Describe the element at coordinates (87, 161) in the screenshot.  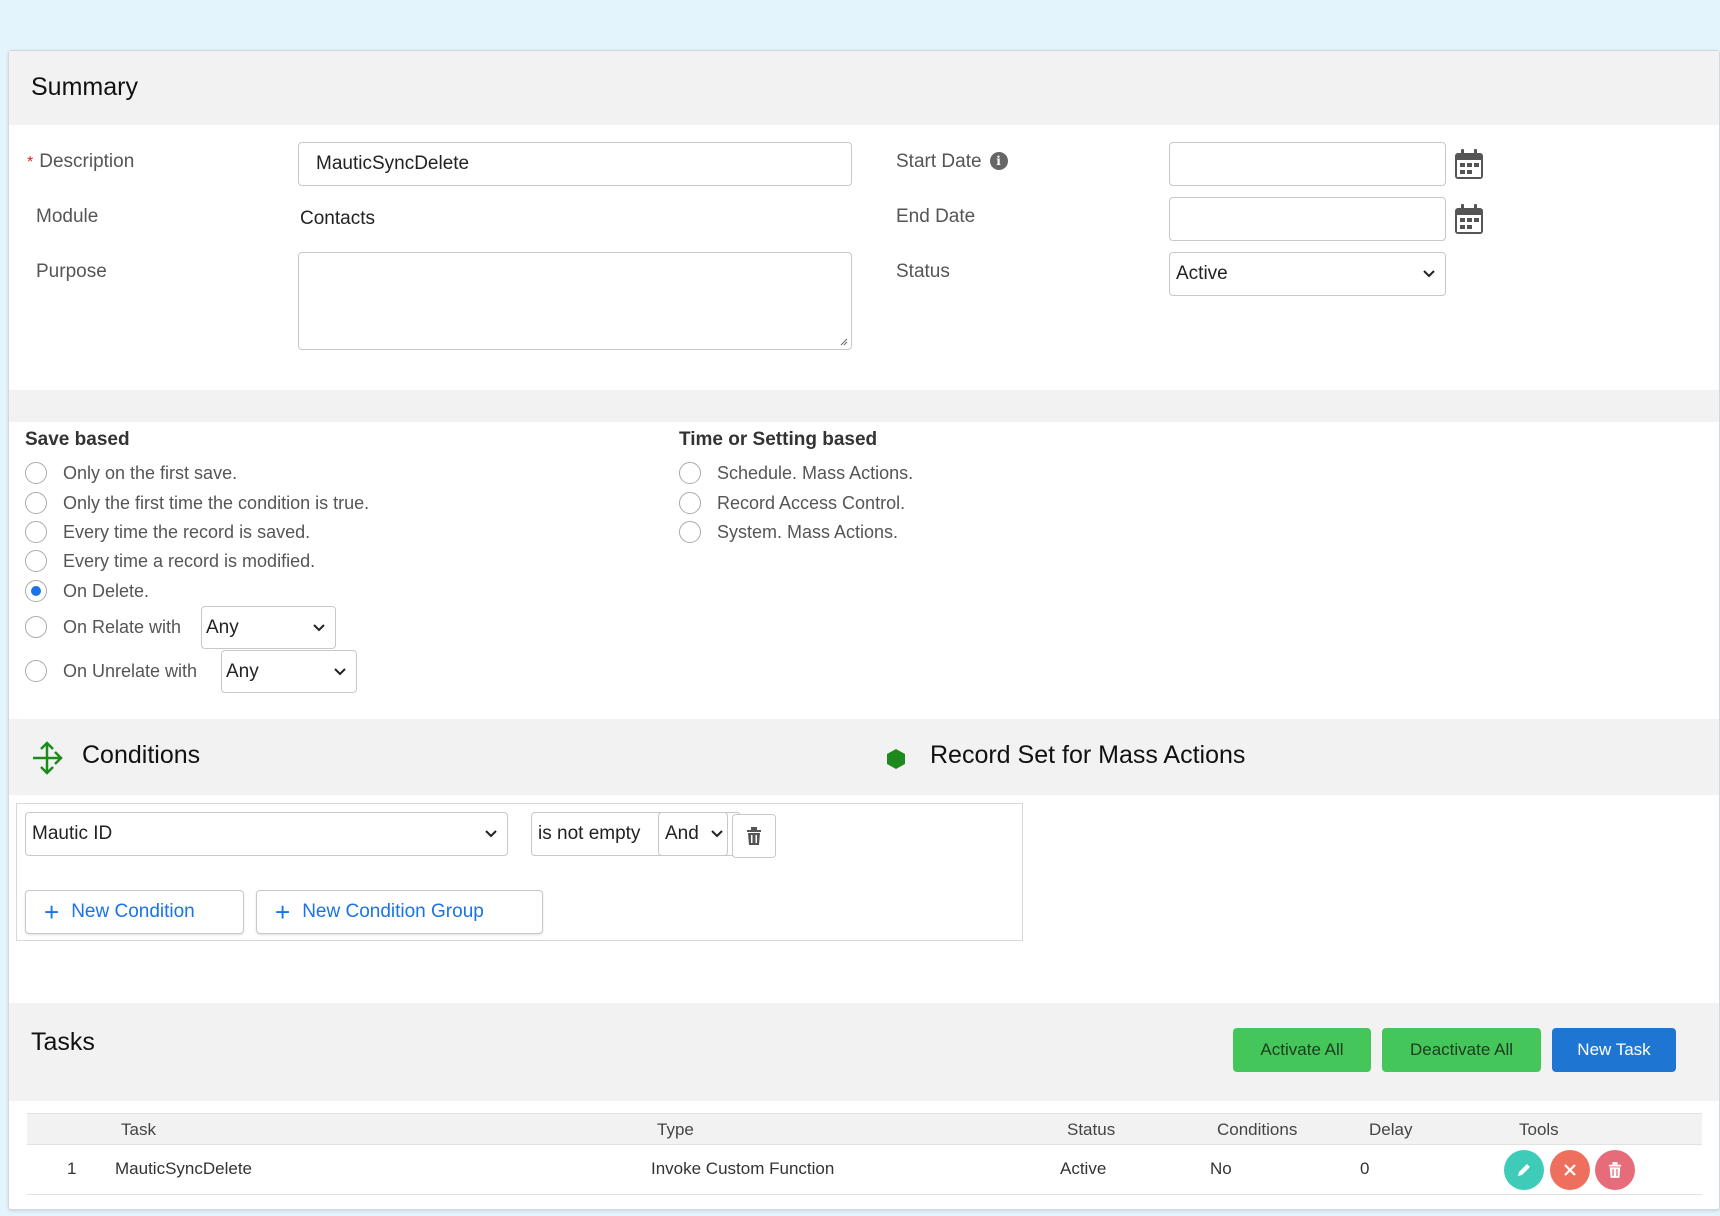
I see `description-label-text: Description` at that location.